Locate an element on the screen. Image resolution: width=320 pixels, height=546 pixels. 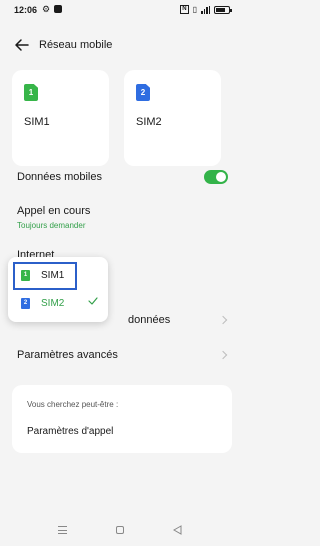
vibrate-icon: ▯ is located at coordinates (194, 9).